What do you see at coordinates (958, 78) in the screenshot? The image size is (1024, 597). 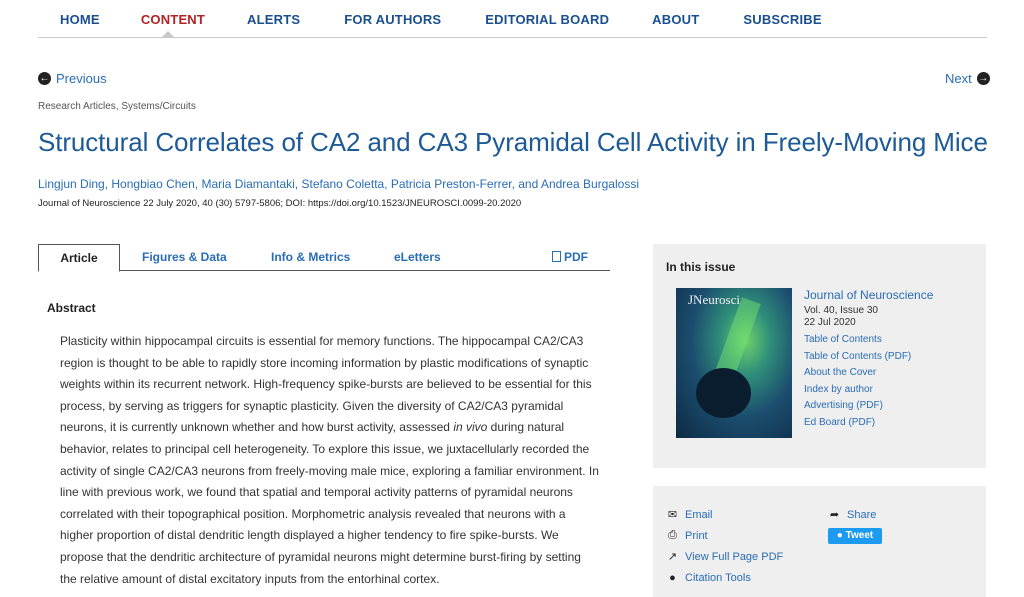 I see `next-label: Next` at bounding box center [958, 78].